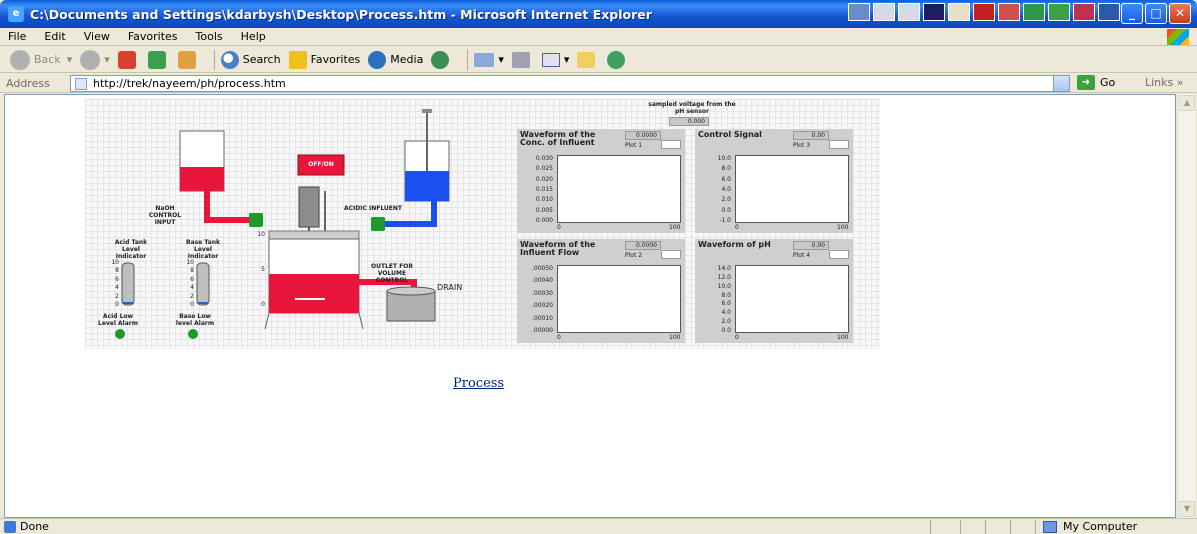 The height and width of the screenshot is (534, 1197). What do you see at coordinates (250, 59) in the screenshot?
I see `search-button: Search` at bounding box center [250, 59].